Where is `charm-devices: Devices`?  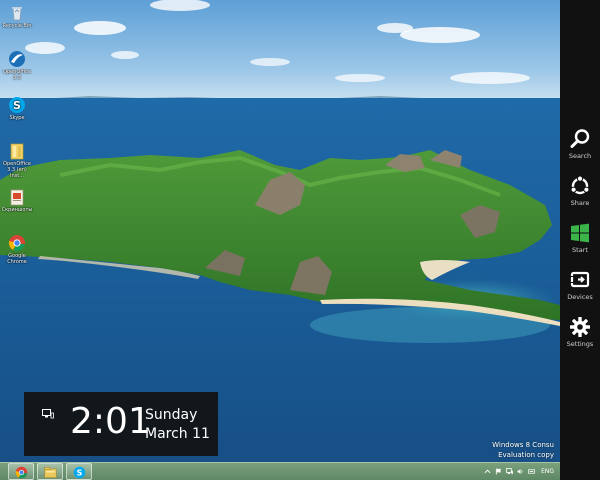 charm-devices: Devices is located at coordinates (580, 285).